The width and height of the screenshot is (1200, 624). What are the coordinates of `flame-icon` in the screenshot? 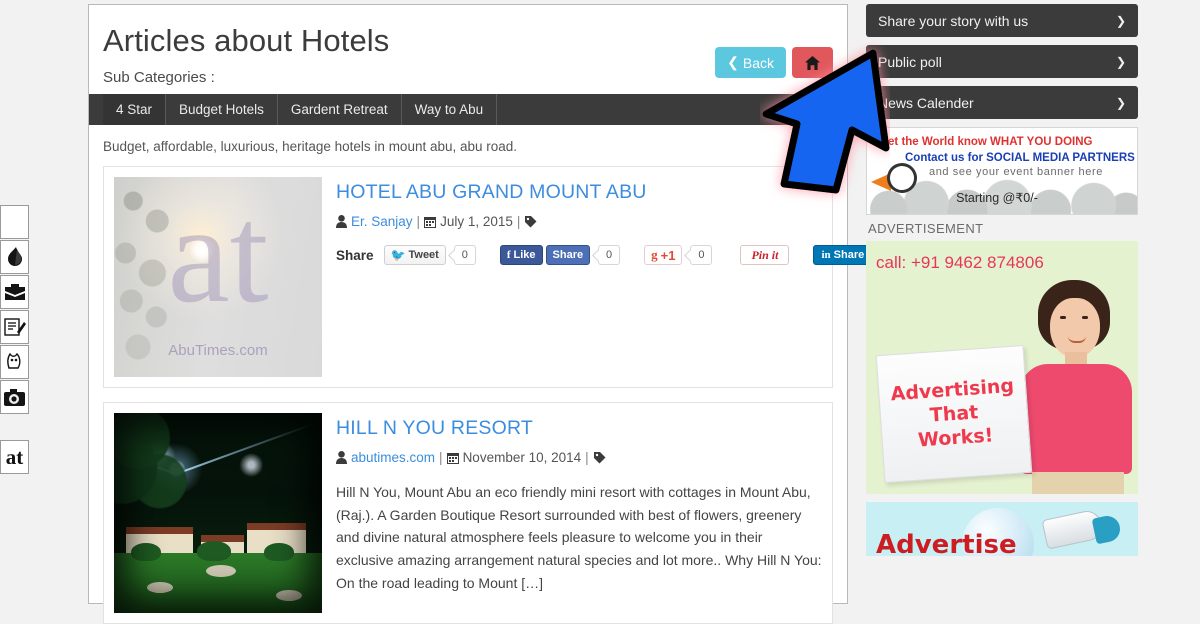 It's located at (14, 257).